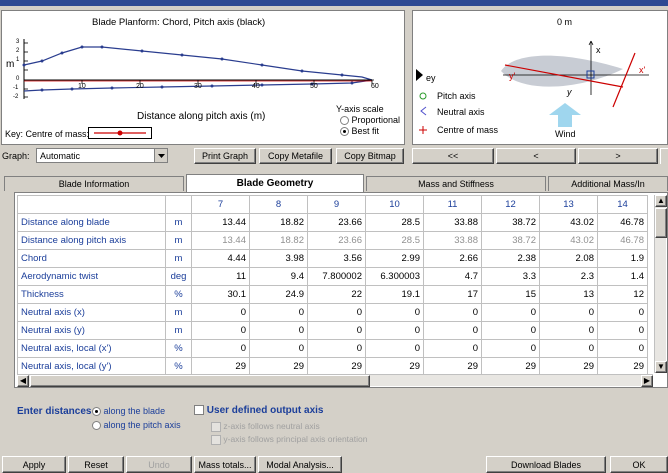 Image resolution: width=668 pixels, height=473 pixels. I want to click on table-cell: 3.98, so click(278, 258).